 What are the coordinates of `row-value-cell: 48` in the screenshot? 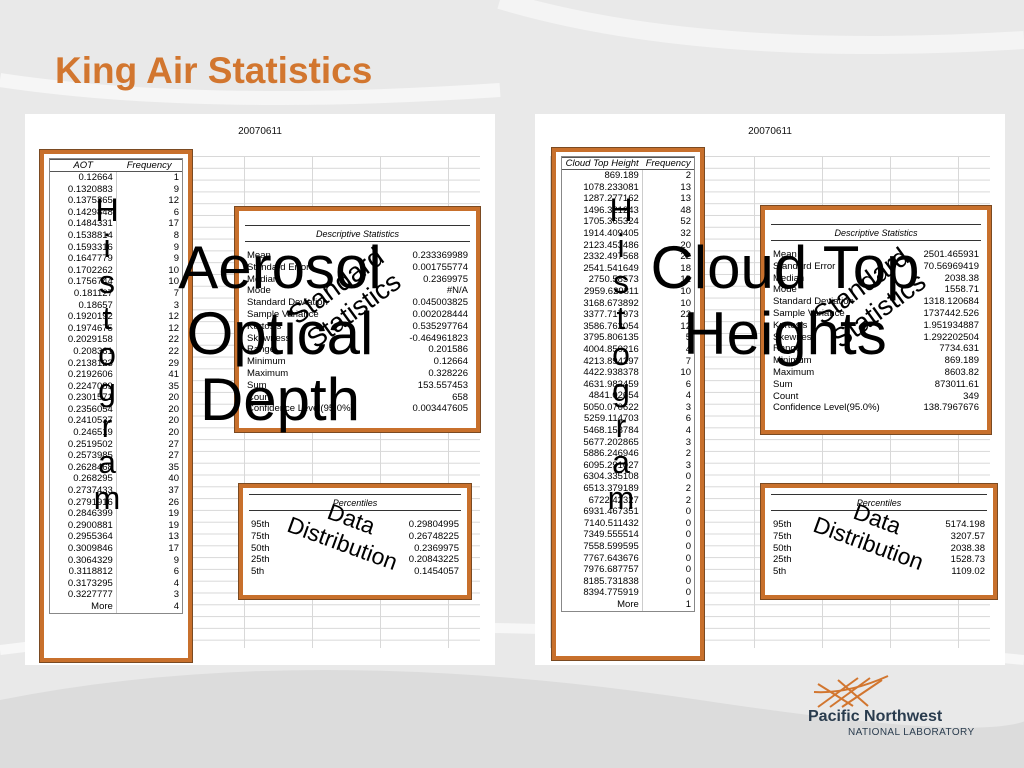 It's located at (667, 210).